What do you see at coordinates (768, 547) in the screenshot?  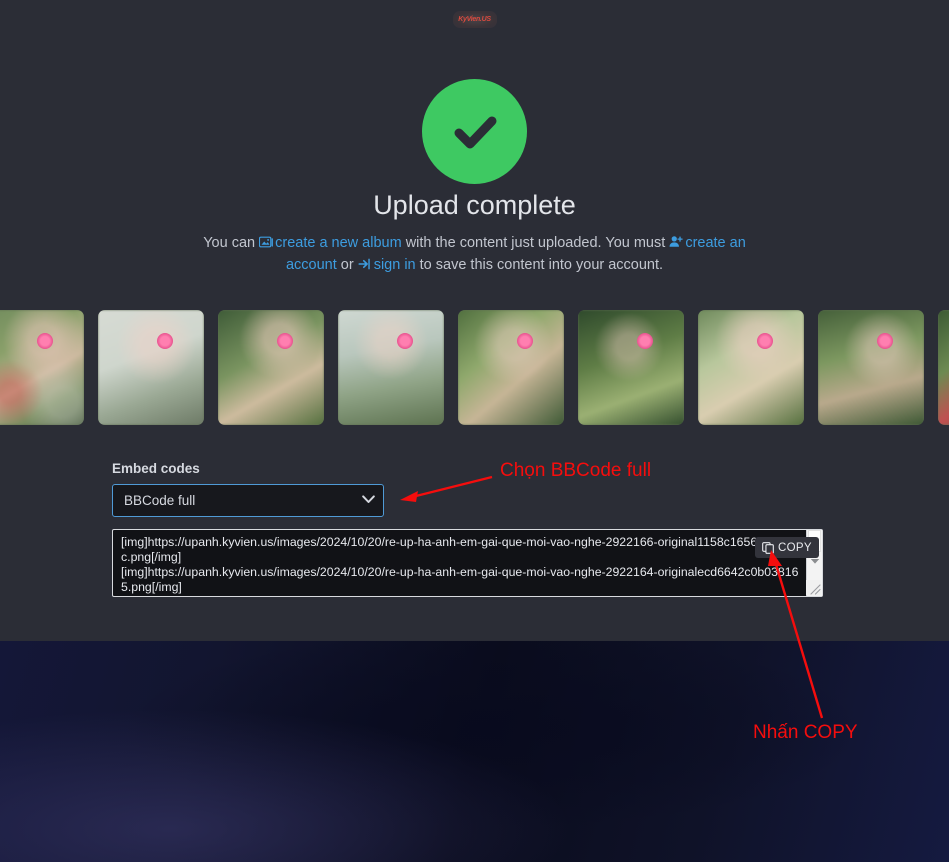 I see `copy-icon` at bounding box center [768, 547].